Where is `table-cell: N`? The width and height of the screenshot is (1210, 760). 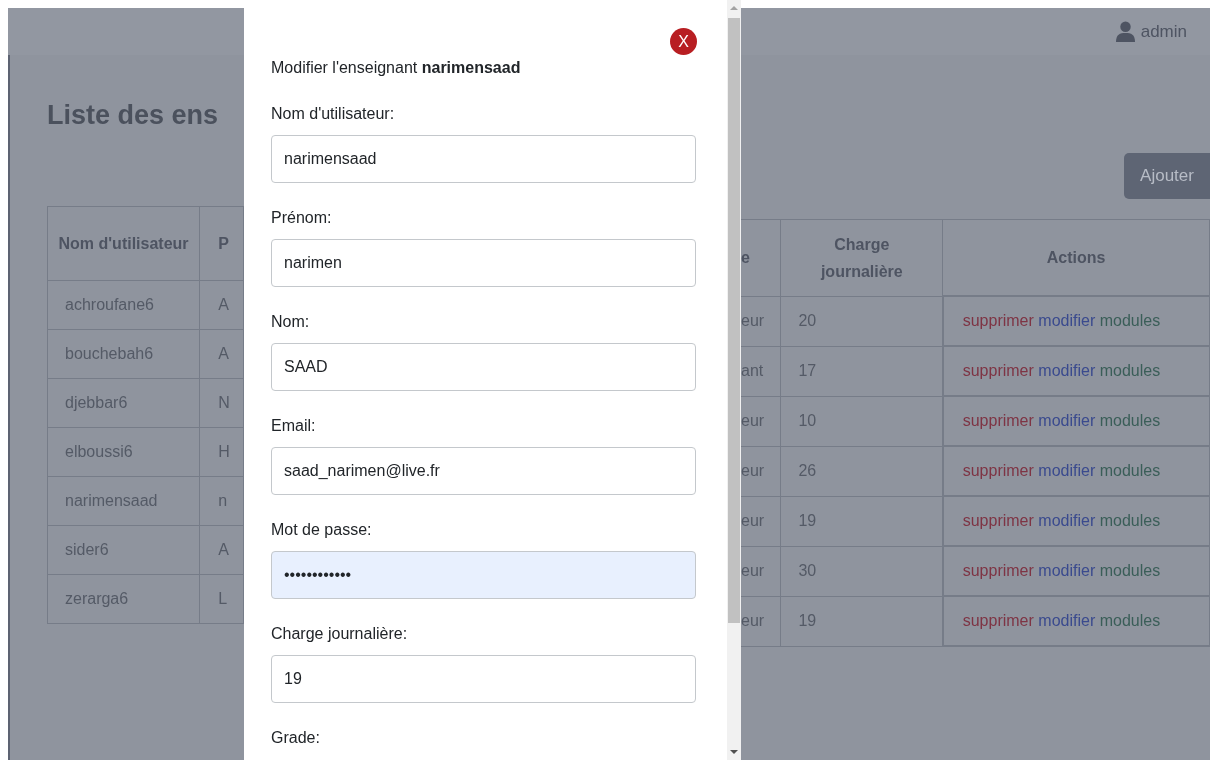
table-cell: N is located at coordinates (221, 403).